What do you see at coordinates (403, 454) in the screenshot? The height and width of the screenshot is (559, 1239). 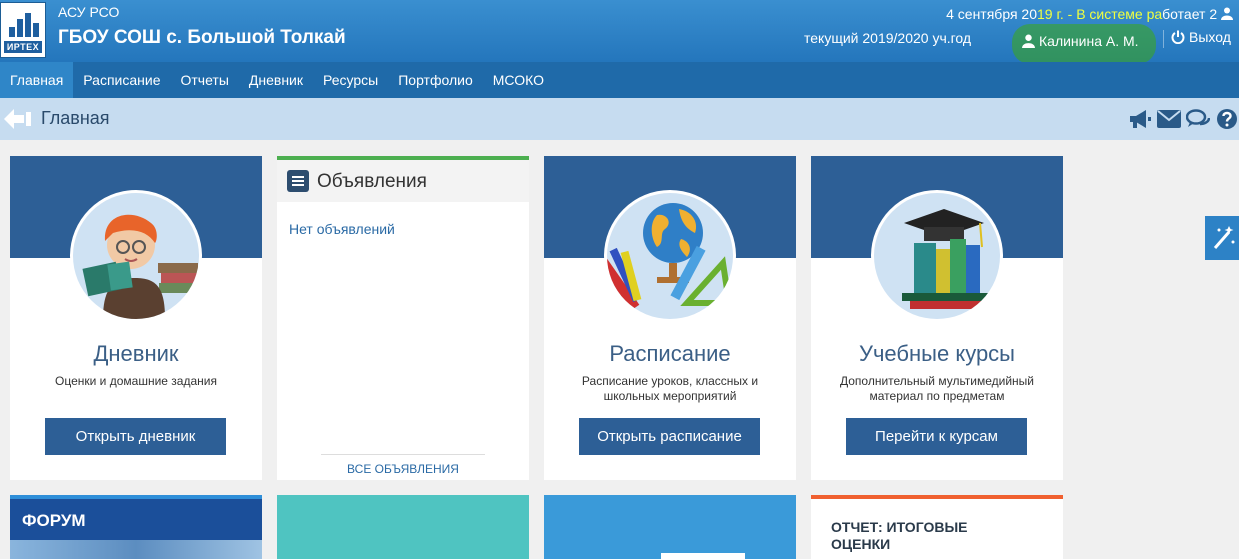 I see `divider` at bounding box center [403, 454].